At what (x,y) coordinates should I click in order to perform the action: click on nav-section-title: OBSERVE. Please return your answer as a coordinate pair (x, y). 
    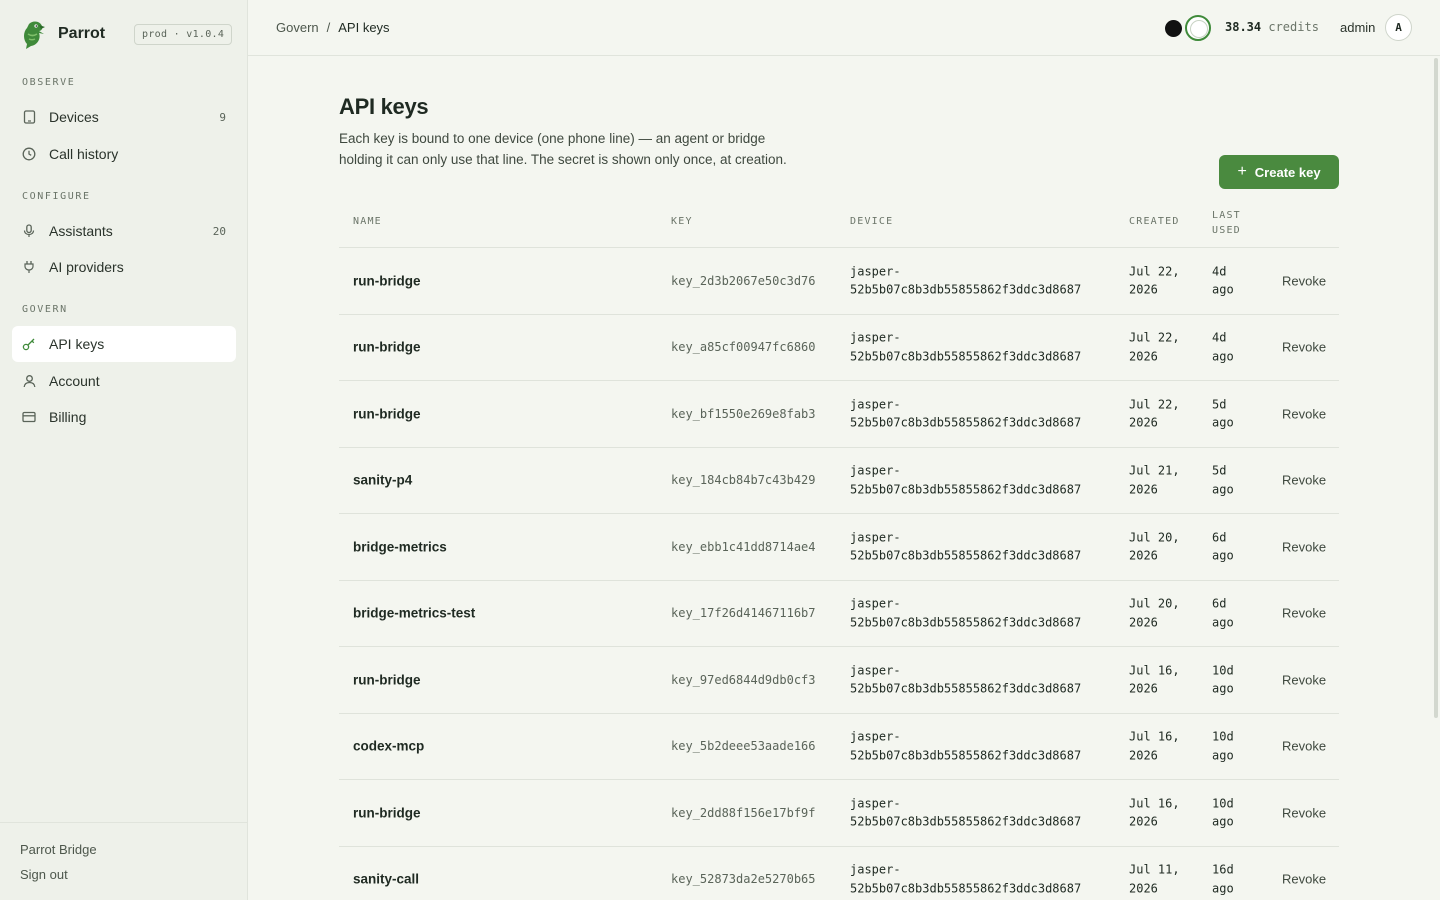
    Looking at the image, I should click on (49, 82).